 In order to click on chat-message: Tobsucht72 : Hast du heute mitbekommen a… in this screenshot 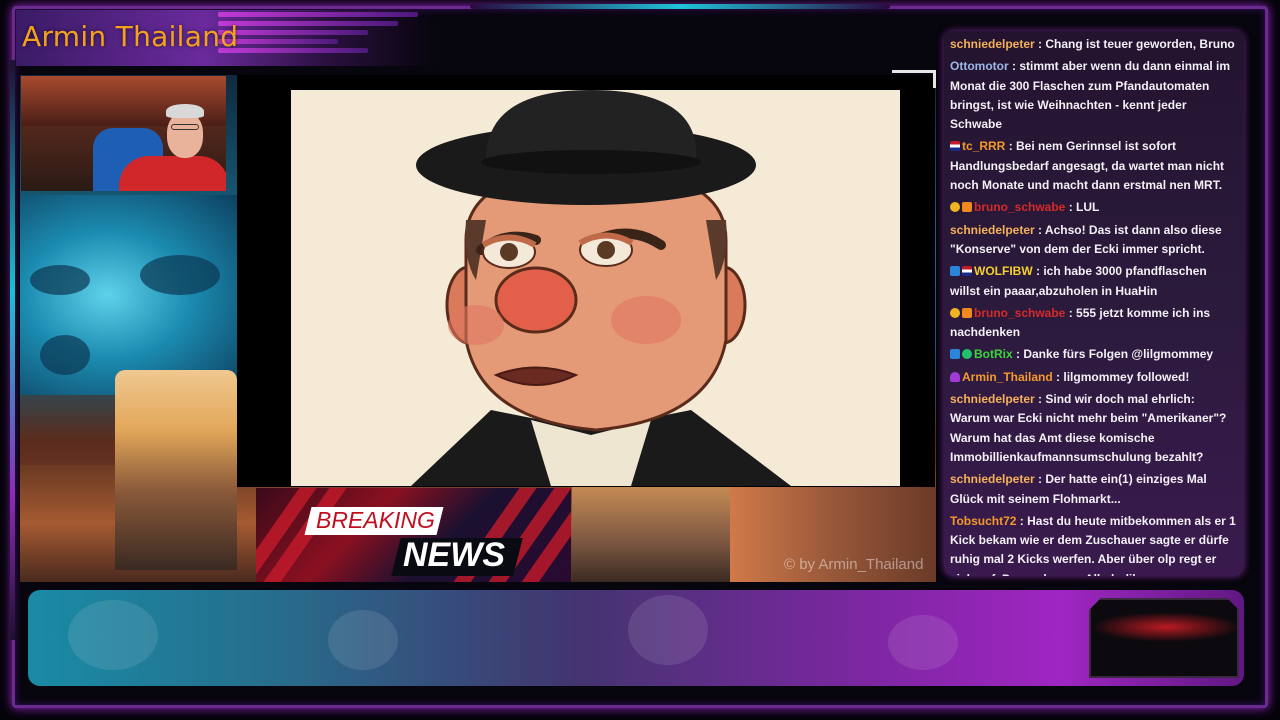, I will do `click(1094, 544)`.